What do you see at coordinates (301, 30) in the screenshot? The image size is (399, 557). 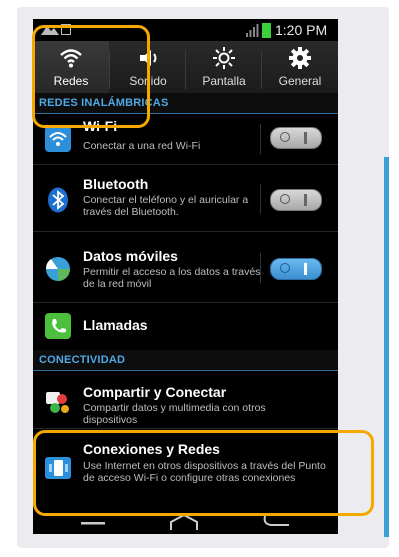 I see `clock: 1:20 PM` at bounding box center [301, 30].